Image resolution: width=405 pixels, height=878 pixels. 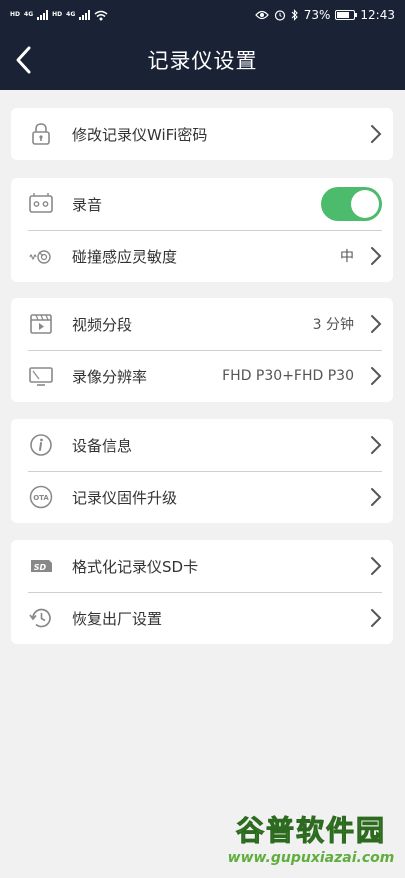 What do you see at coordinates (202, 376) in the screenshot?
I see `resolution-row: 录像分辨率 FHD P30+FHD P30` at bounding box center [202, 376].